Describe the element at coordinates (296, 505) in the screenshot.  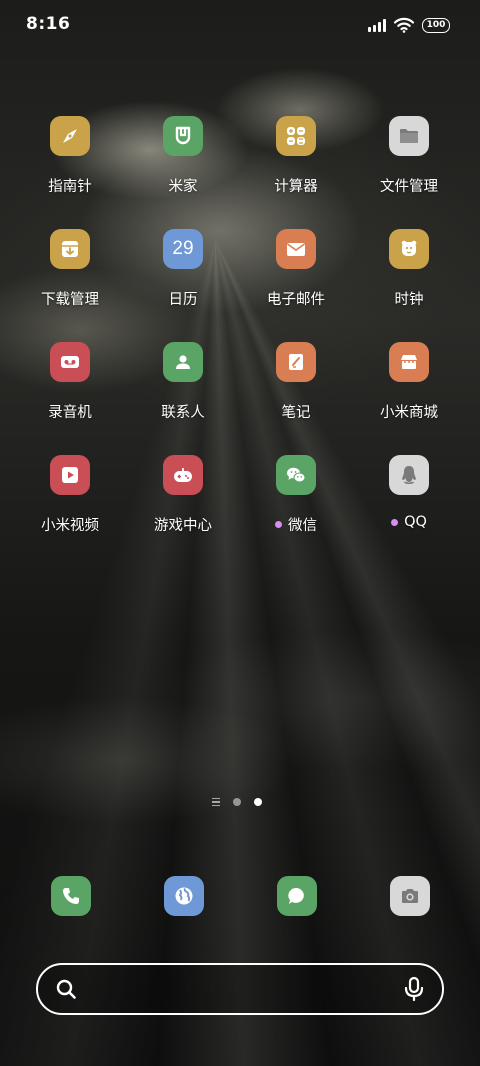
I see `app-wechat: 微信` at that location.